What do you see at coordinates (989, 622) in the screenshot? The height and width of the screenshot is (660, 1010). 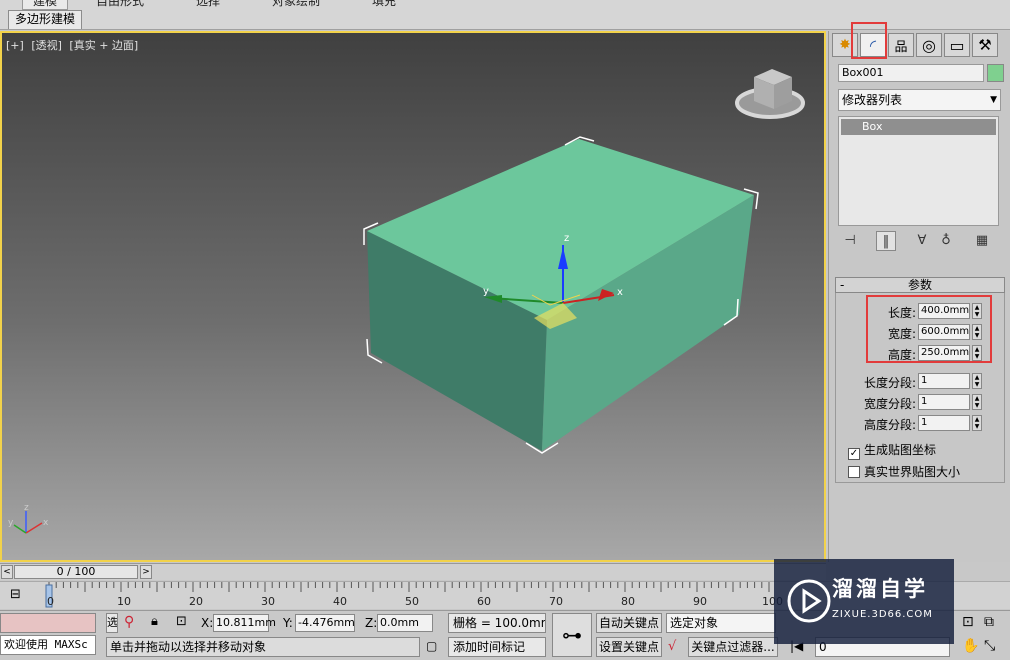 I see `zoom-extents-all-icon: ⧉` at bounding box center [989, 622].